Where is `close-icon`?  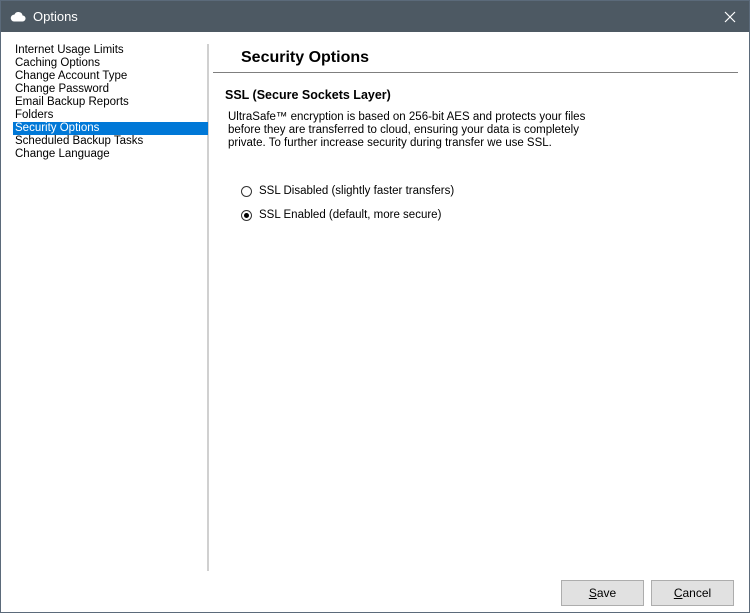
close-icon is located at coordinates (730, 16).